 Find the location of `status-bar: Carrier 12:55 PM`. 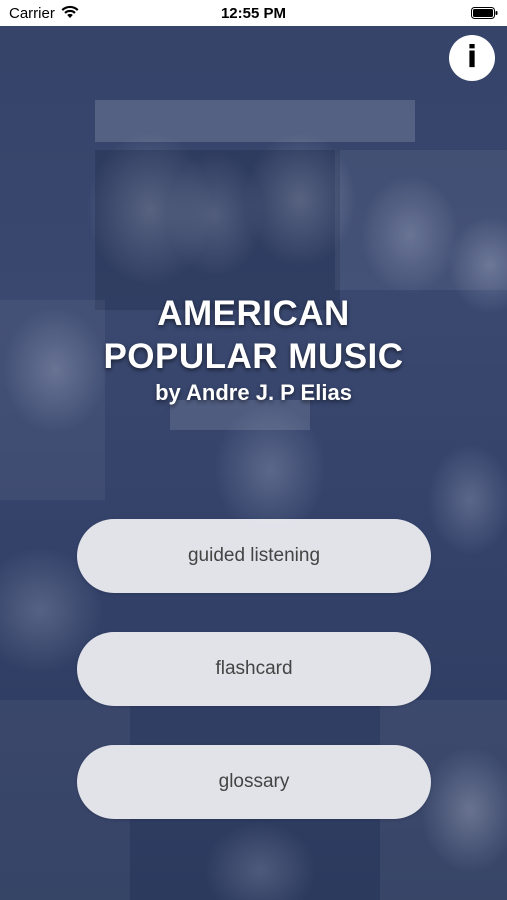

status-bar: Carrier 12:55 PM is located at coordinates (253, 13).